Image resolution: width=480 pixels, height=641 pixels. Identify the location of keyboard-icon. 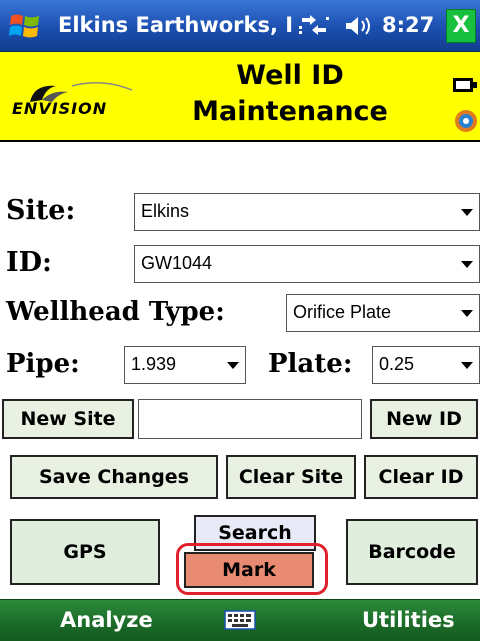
(240, 620).